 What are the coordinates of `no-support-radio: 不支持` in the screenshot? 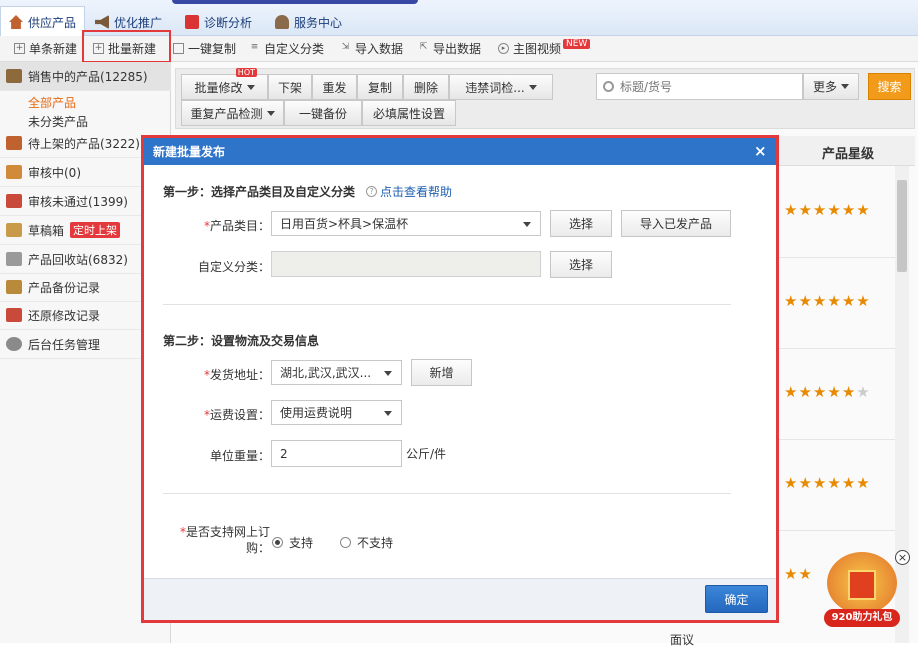 It's located at (366, 542).